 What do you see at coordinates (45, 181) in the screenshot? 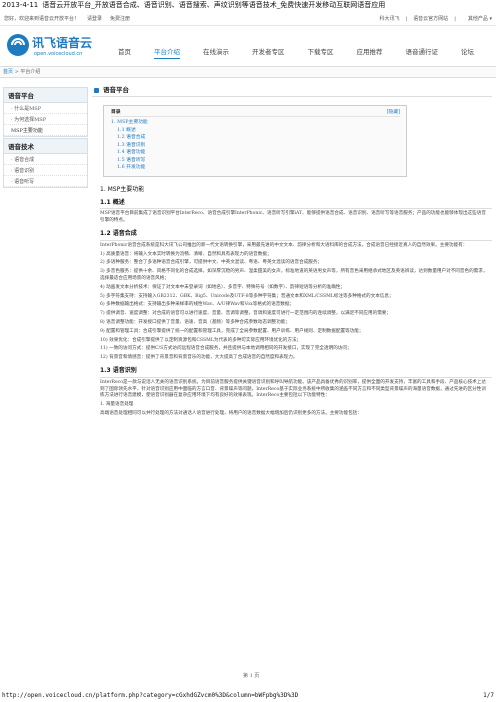
I see `sidebar-item-dictation: · 语音听写` at bounding box center [45, 181].